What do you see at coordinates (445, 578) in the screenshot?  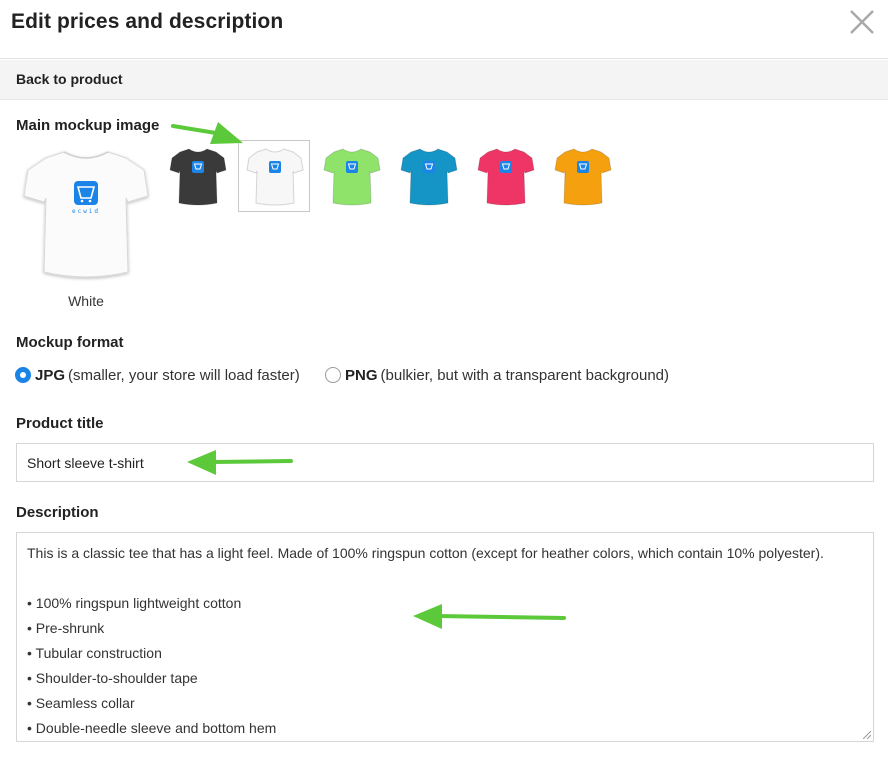 I see `description-line` at bounding box center [445, 578].